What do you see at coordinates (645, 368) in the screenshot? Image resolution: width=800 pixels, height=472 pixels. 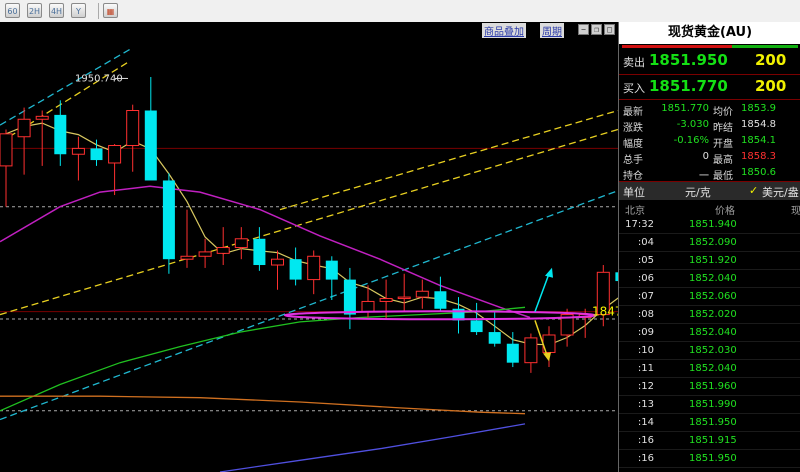 I see `tick-time: :11` at bounding box center [645, 368].